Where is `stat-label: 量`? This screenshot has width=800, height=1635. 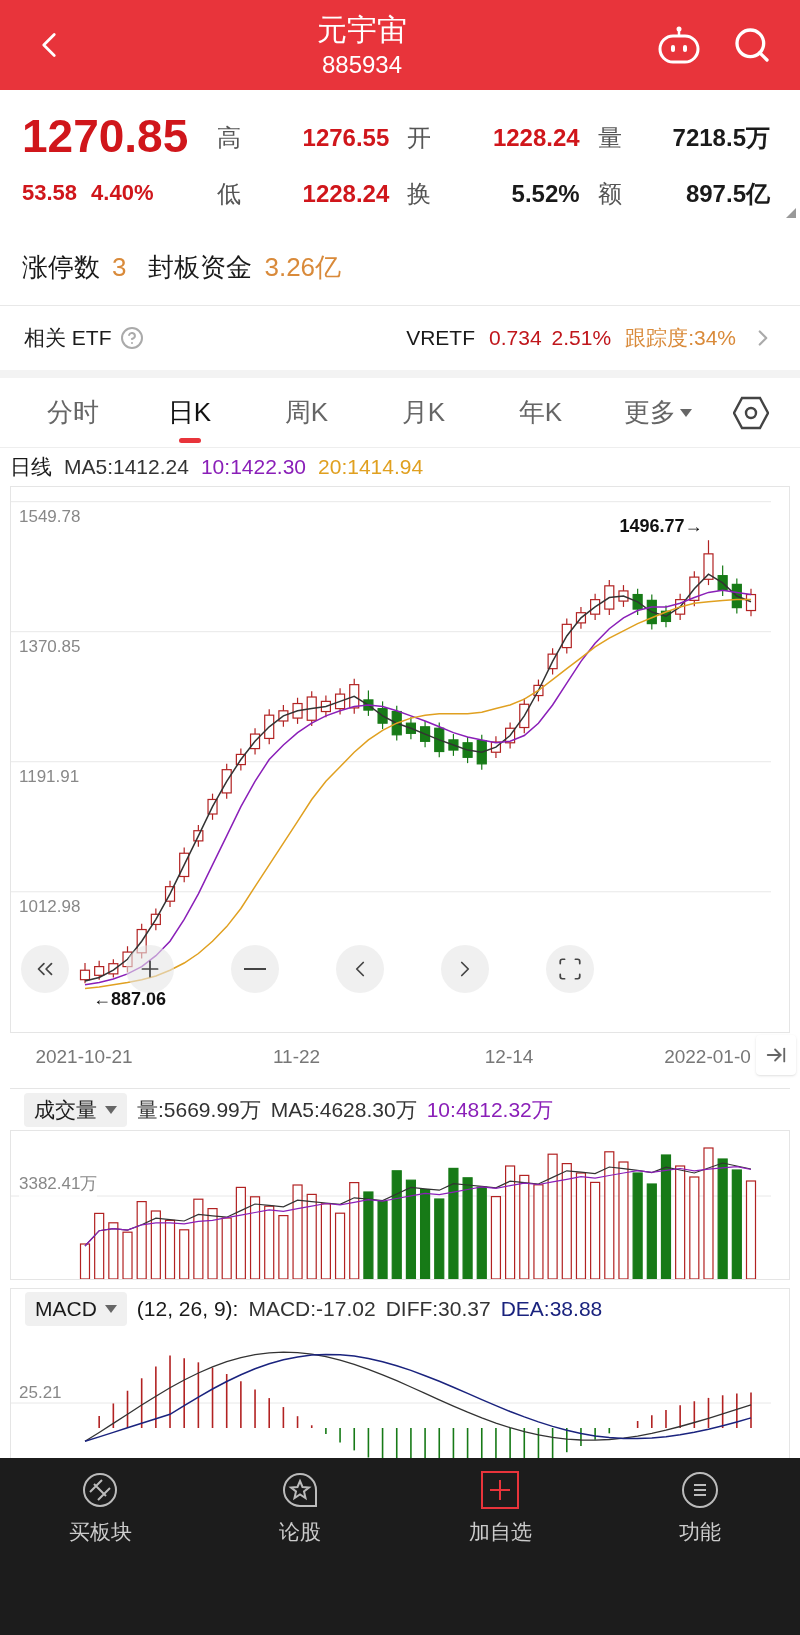 stat-label: 量 is located at coordinates (610, 138).